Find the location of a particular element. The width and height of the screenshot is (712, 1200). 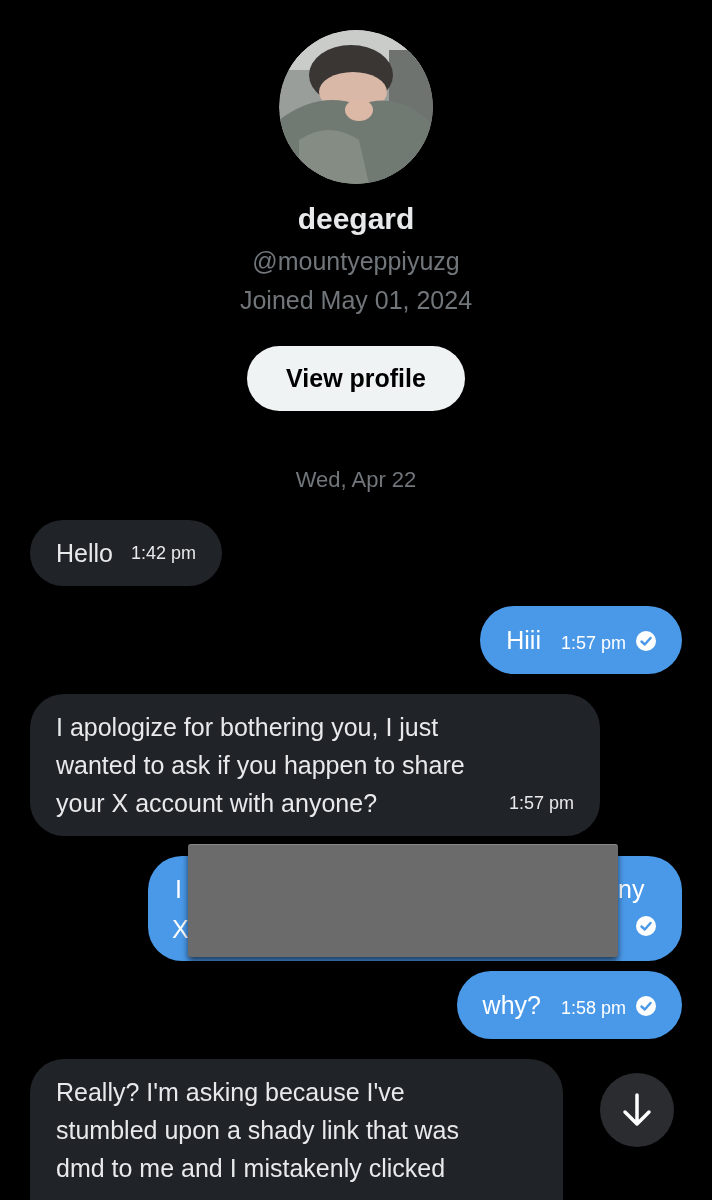

message-text: I apologize for bothering you, I just wanted to ask if you happen to share your X account with anyone? is located at coordinates (261, 765).